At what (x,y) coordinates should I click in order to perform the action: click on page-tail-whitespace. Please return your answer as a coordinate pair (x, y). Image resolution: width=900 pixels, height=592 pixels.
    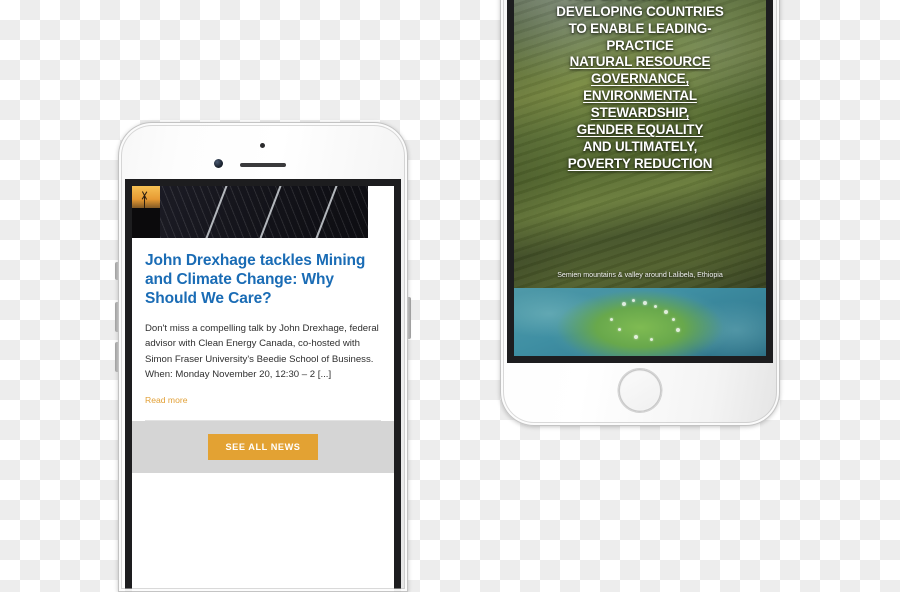
    Looking at the image, I should click on (263, 507).